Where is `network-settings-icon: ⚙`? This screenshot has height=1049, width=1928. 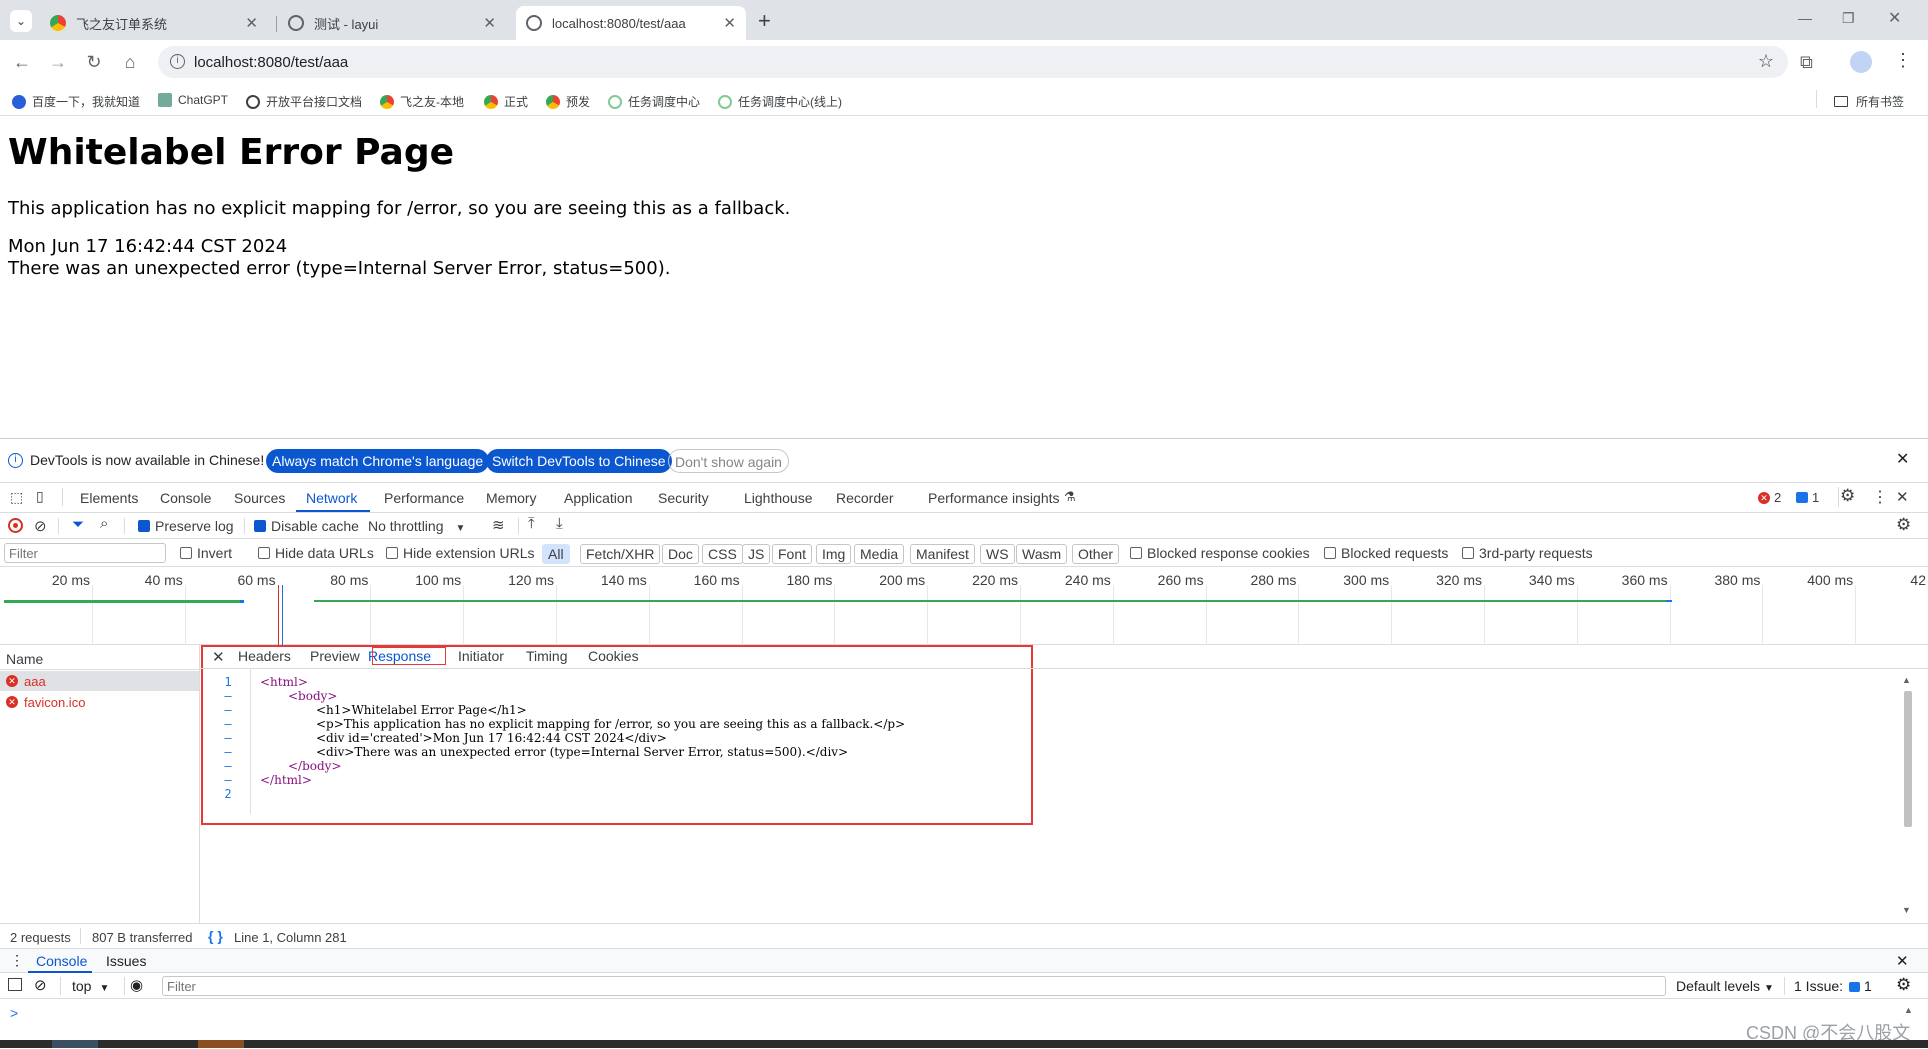 network-settings-icon: ⚙ is located at coordinates (1903, 525).